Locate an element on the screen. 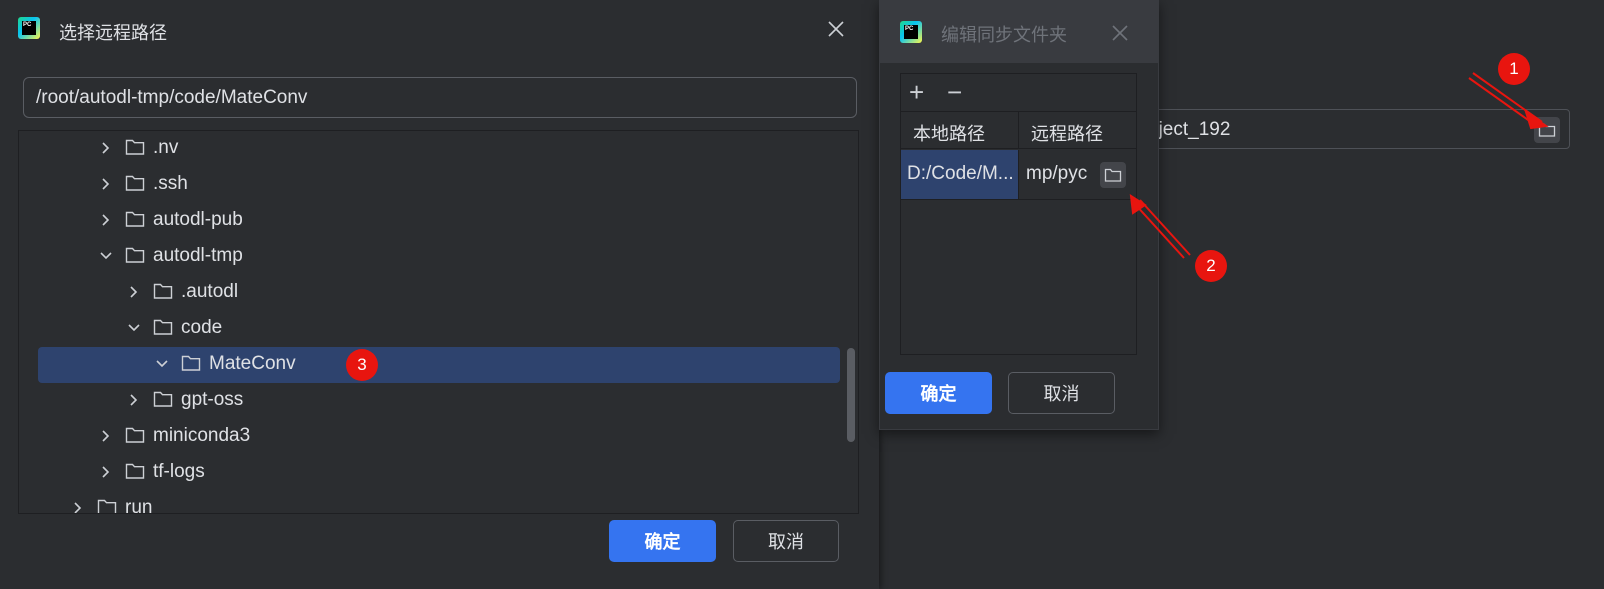 This screenshot has width=1604, height=589. sync-cancel-button: 取消 is located at coordinates (1061, 393).